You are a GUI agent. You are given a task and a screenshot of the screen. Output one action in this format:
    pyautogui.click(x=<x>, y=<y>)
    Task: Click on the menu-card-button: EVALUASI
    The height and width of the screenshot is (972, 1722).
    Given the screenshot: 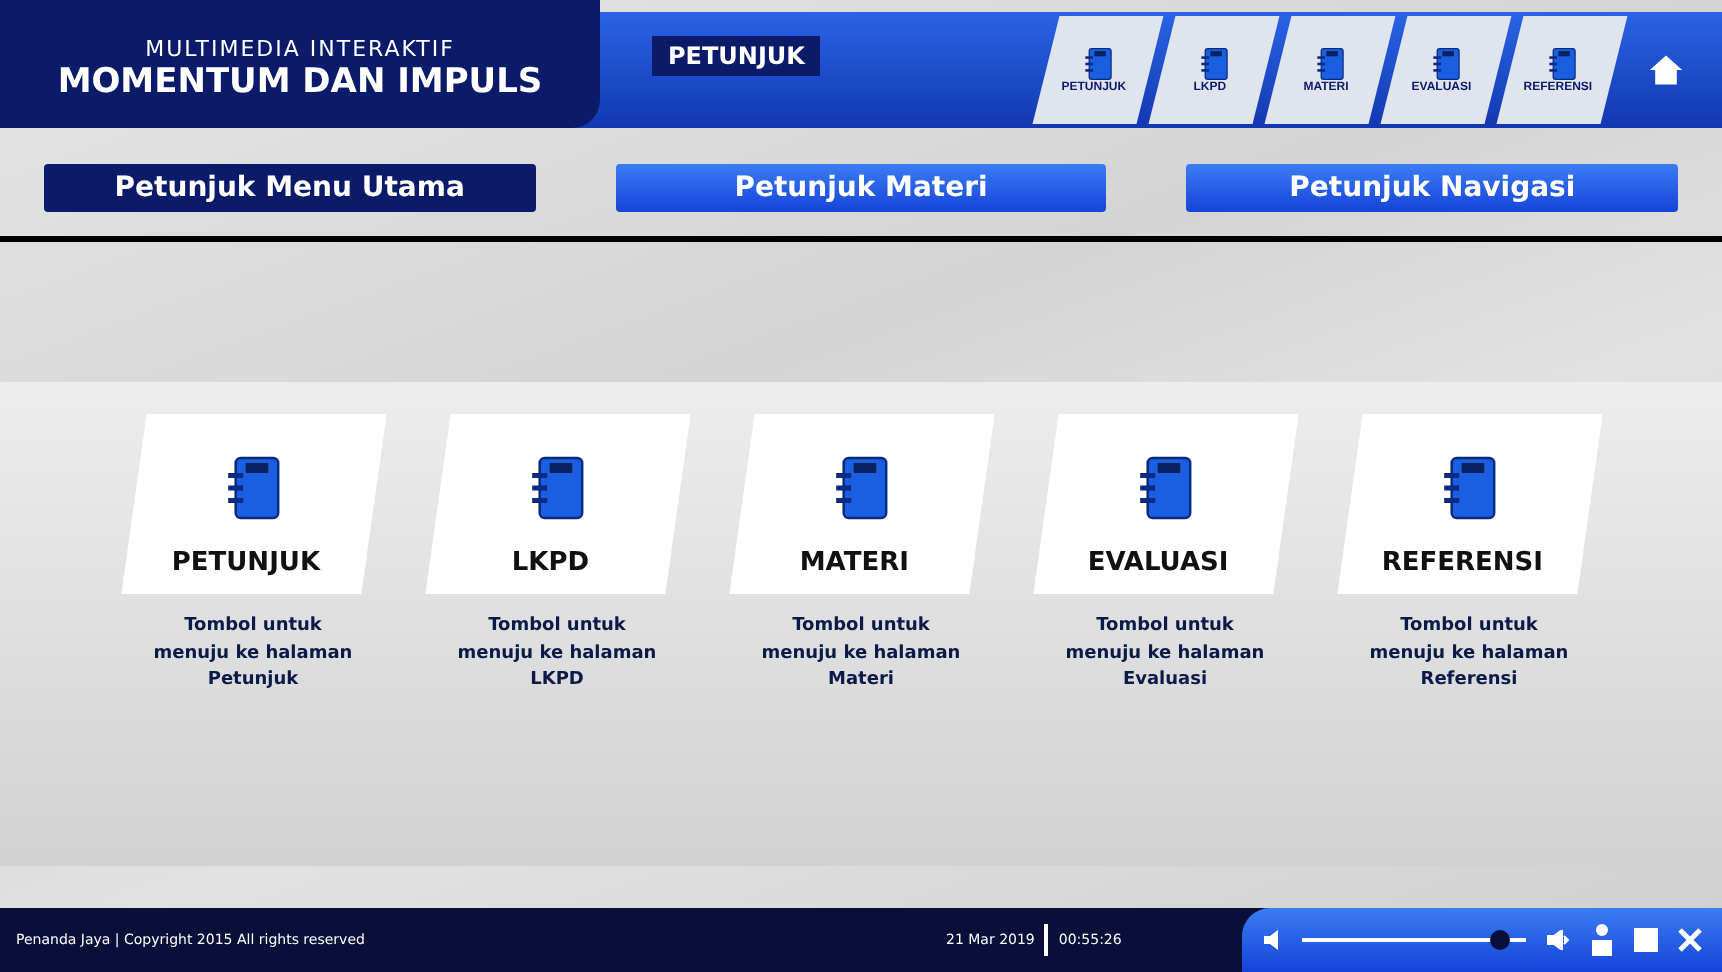 What is the action you would take?
    pyautogui.click(x=1165, y=504)
    